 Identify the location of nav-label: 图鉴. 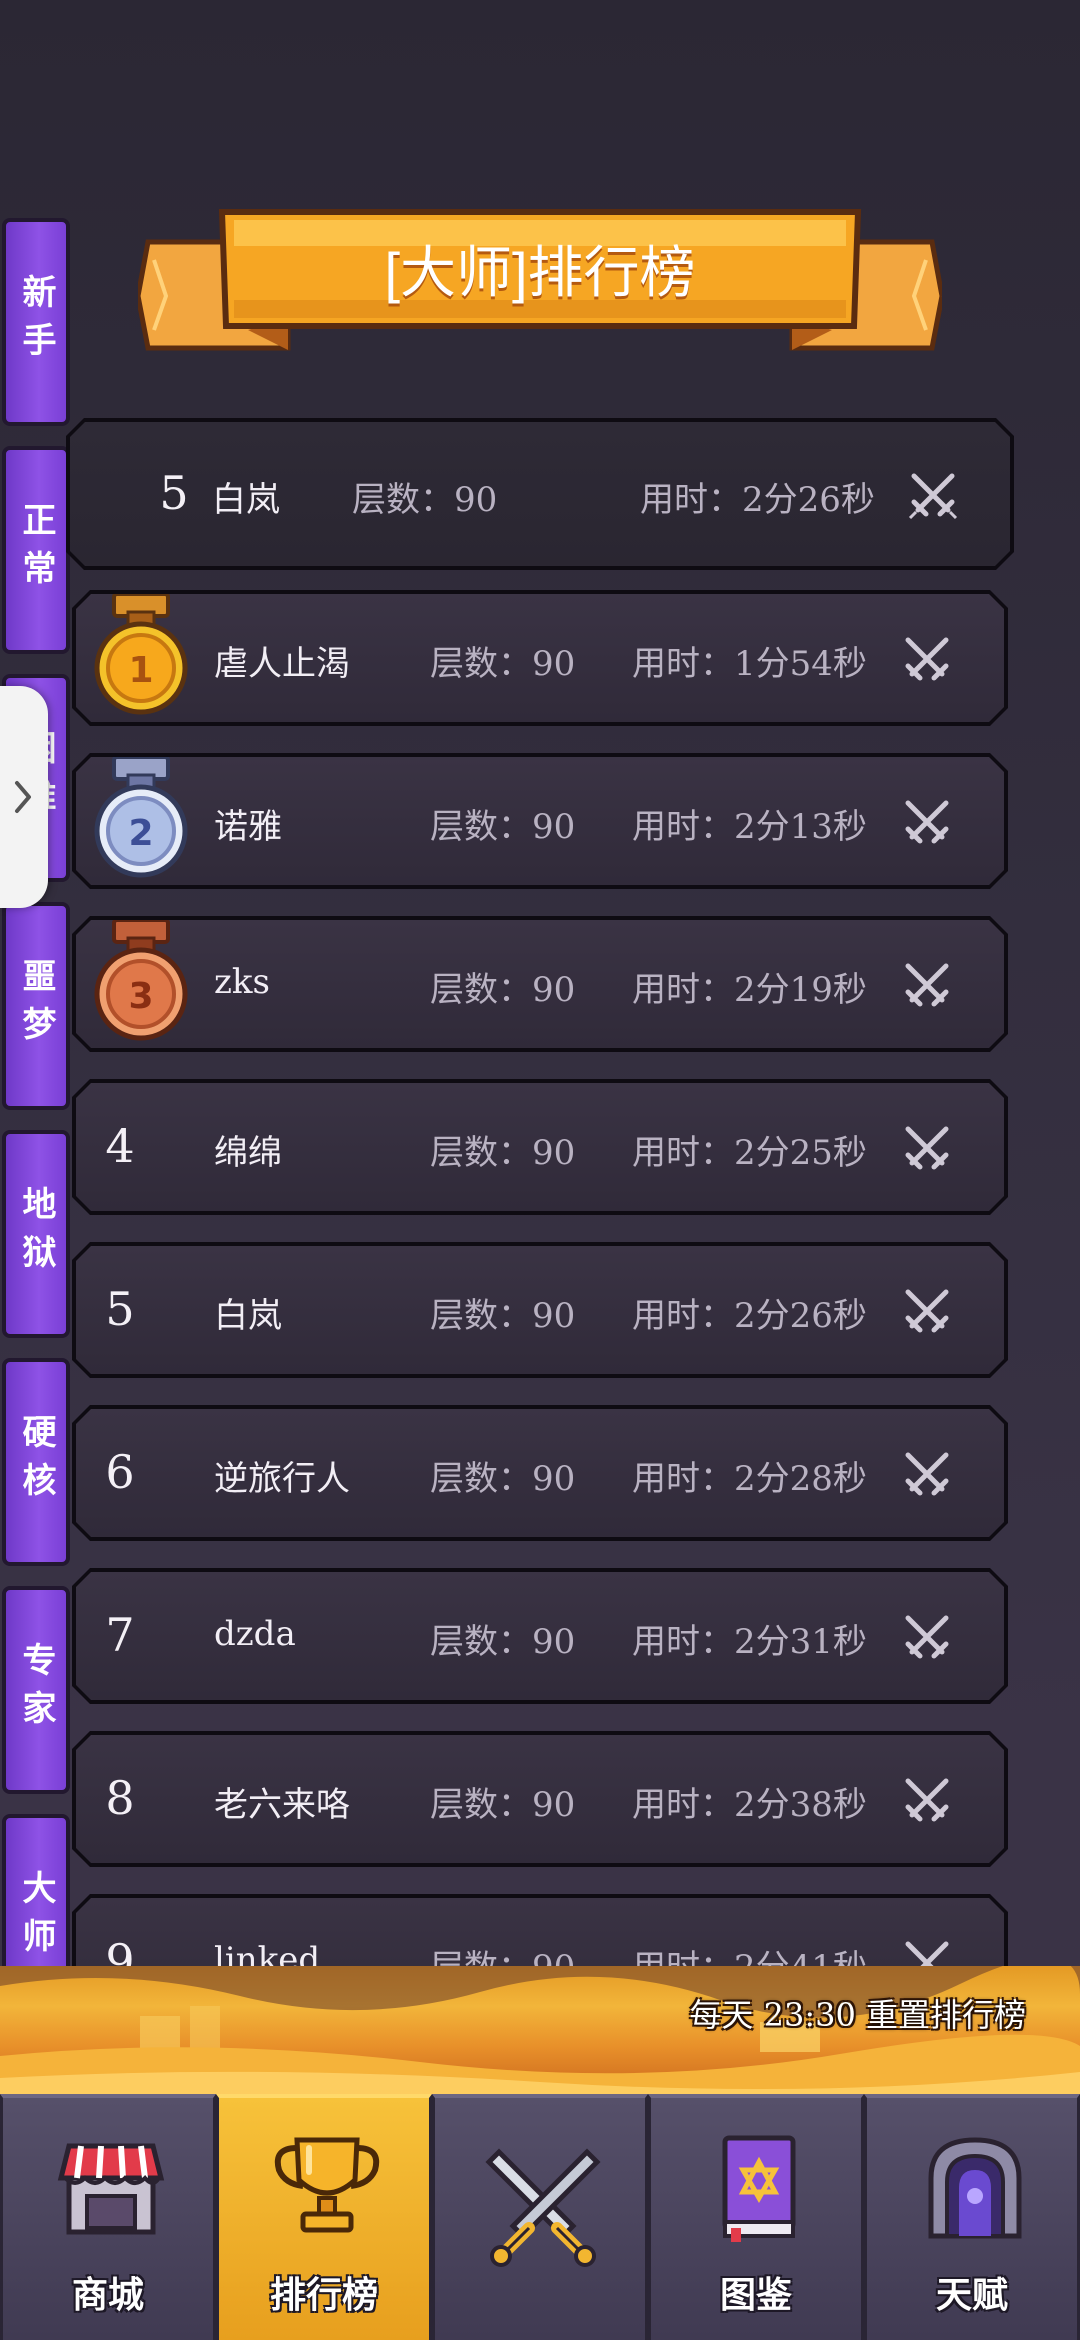
(755, 2295).